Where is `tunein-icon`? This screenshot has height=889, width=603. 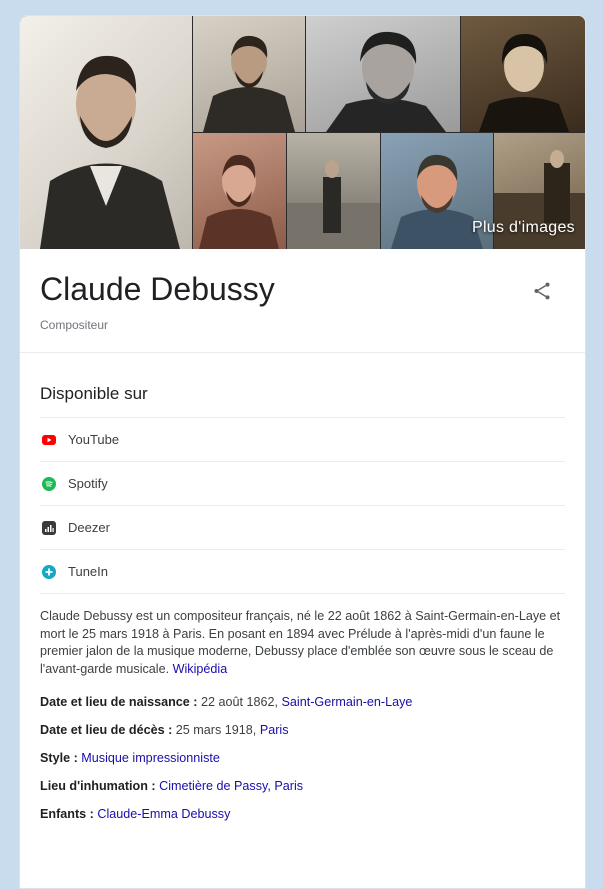 tunein-icon is located at coordinates (49, 571).